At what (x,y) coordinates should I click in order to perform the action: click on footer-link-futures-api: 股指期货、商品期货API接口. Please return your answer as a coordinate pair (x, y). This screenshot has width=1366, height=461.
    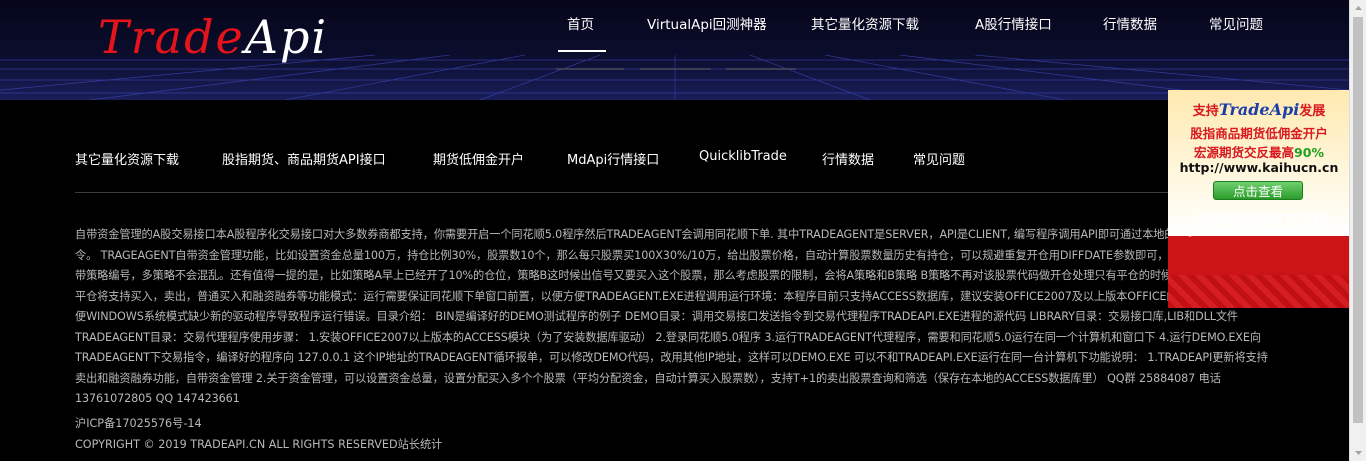
    Looking at the image, I should click on (304, 158).